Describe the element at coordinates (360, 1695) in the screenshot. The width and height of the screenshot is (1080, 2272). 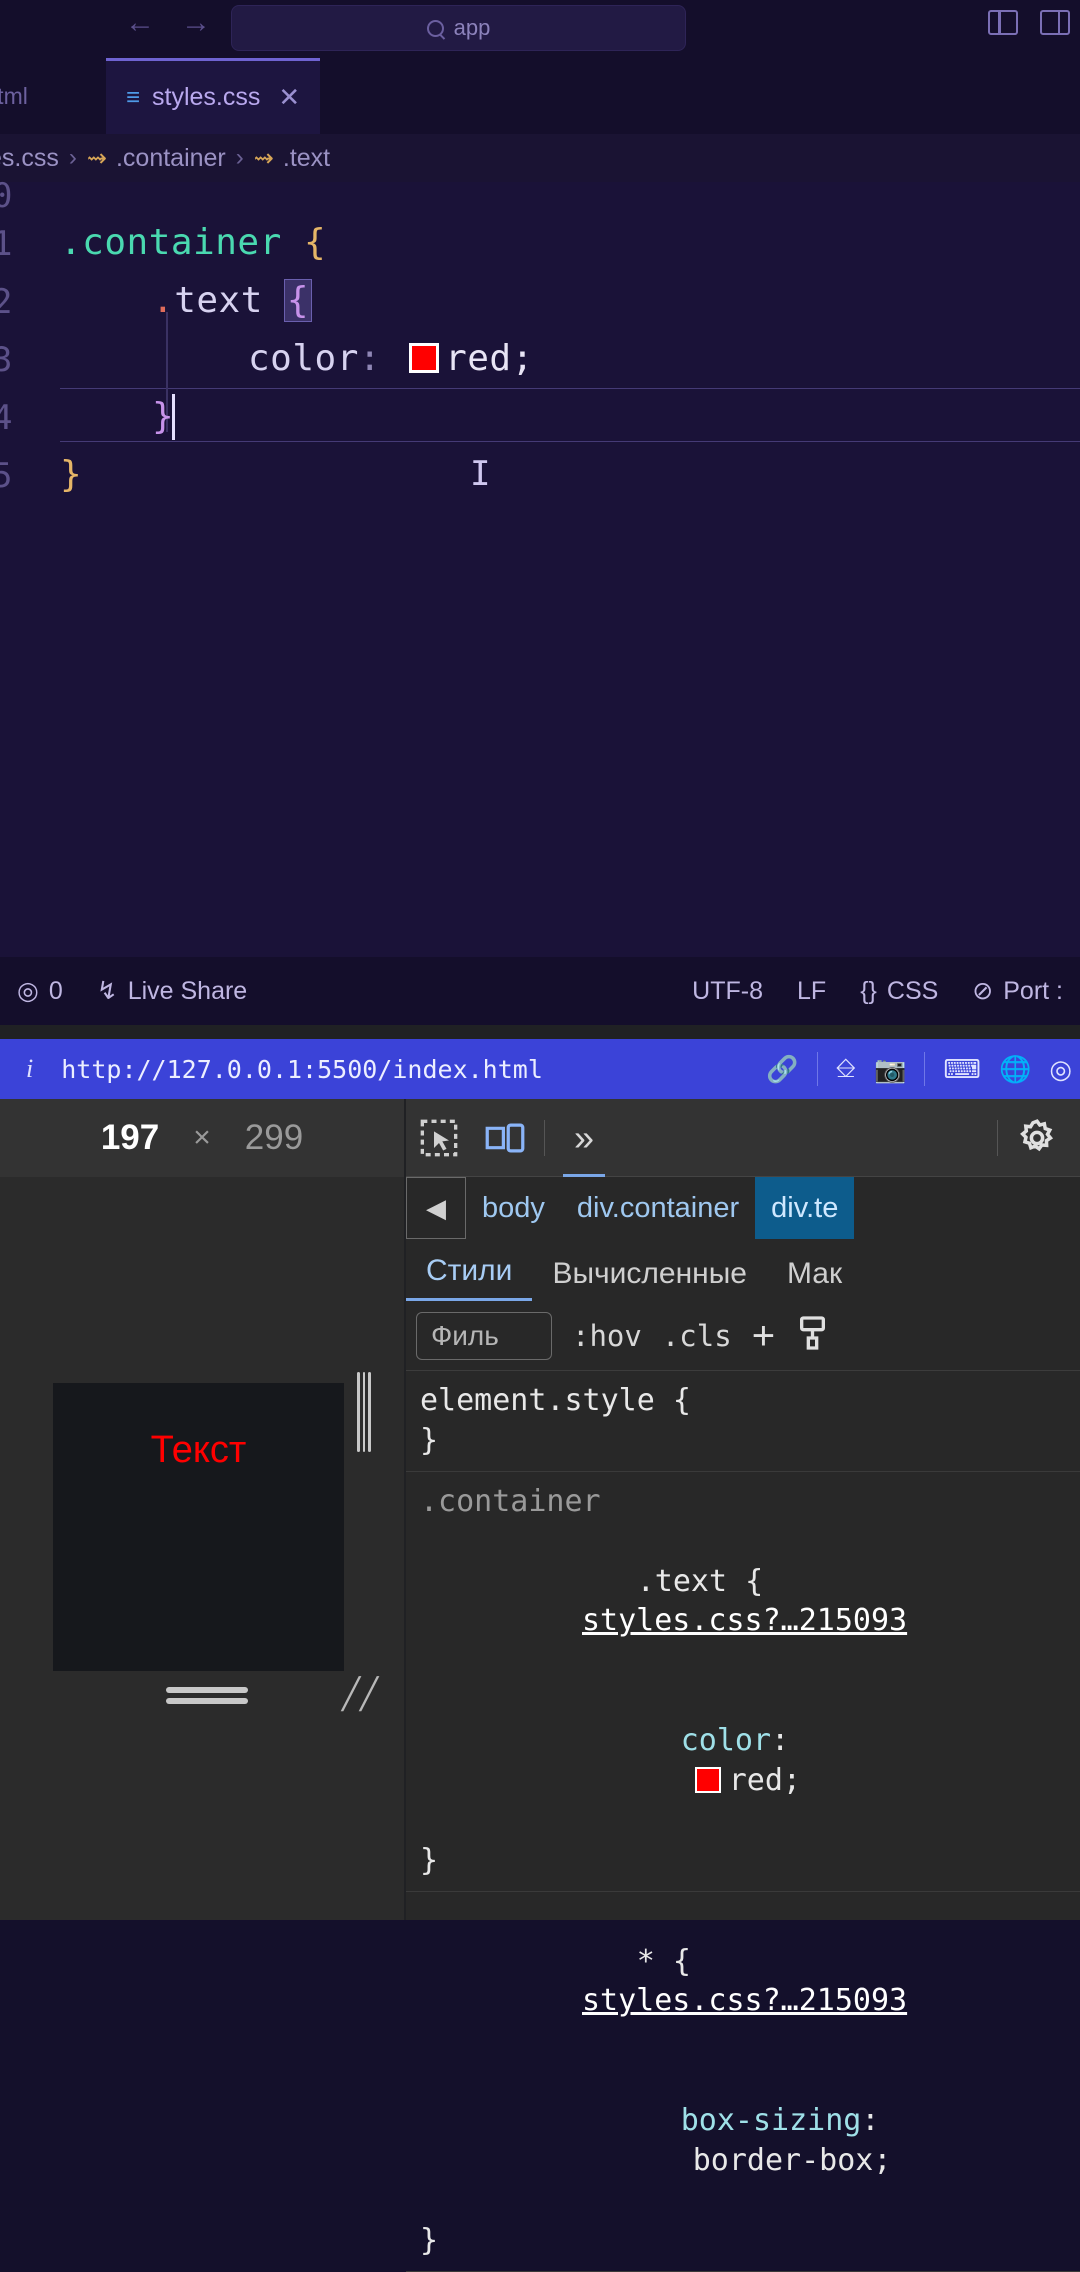
I see `viewport-resize-handle-corner: ╱╱` at that location.